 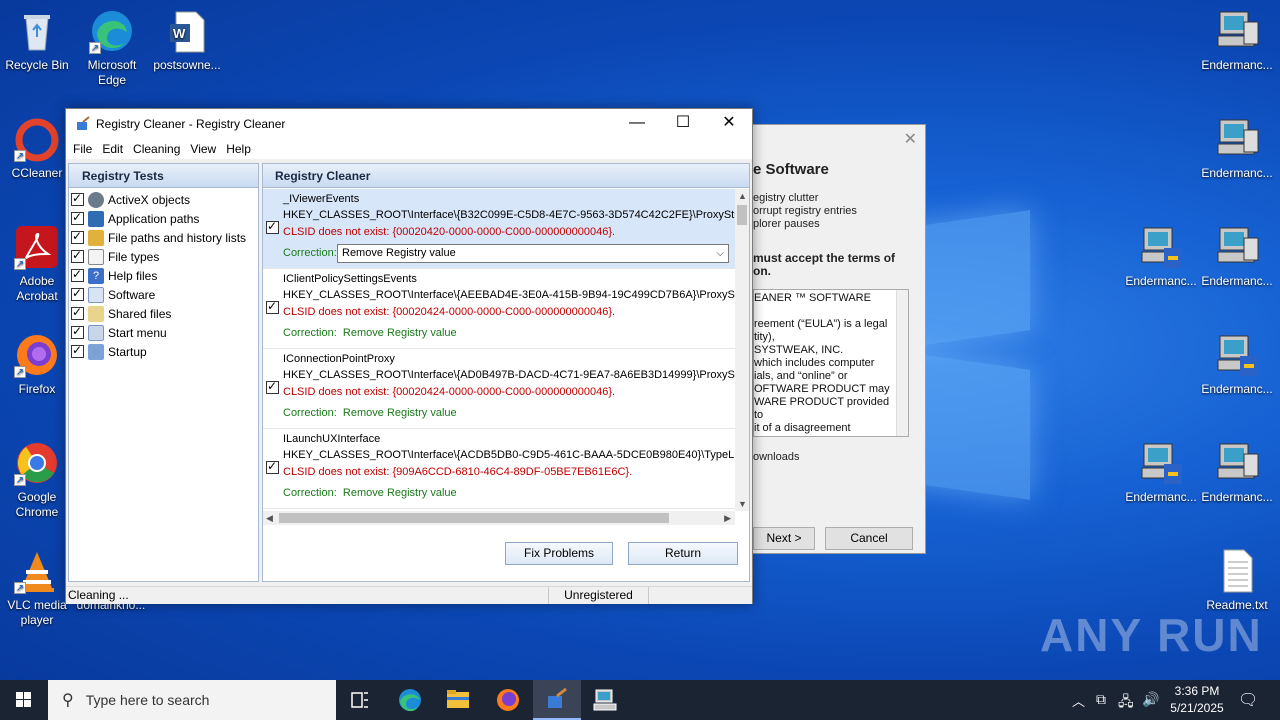 I want to click on volume-icon: 🔊, so click(x=1150, y=699).